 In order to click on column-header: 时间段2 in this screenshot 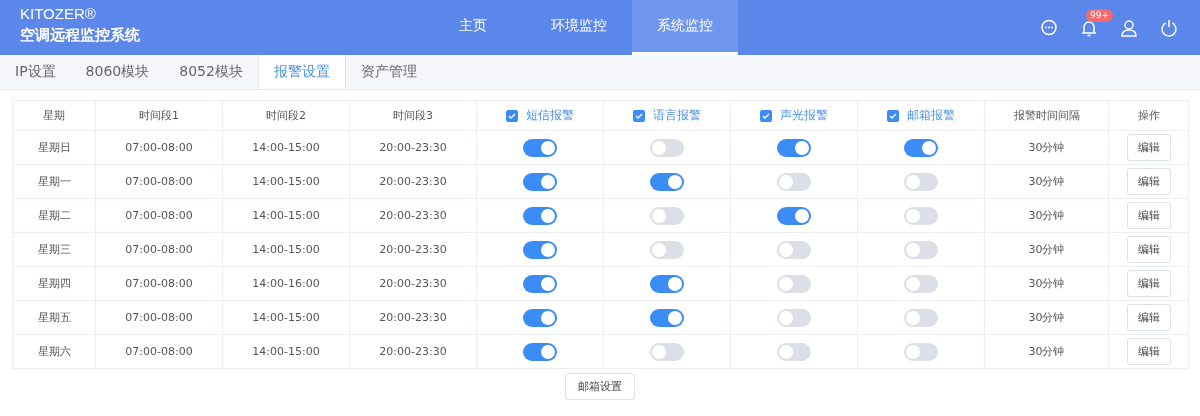, I will do `click(286, 115)`.